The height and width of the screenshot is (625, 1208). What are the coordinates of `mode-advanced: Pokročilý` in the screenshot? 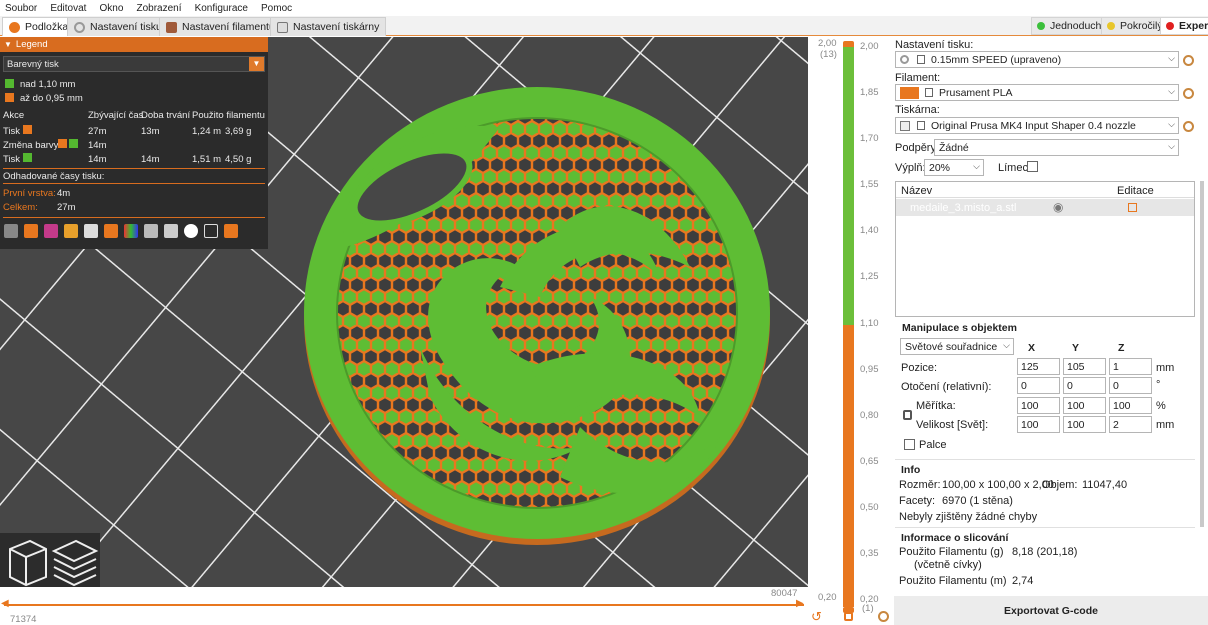 It's located at (1135, 26).